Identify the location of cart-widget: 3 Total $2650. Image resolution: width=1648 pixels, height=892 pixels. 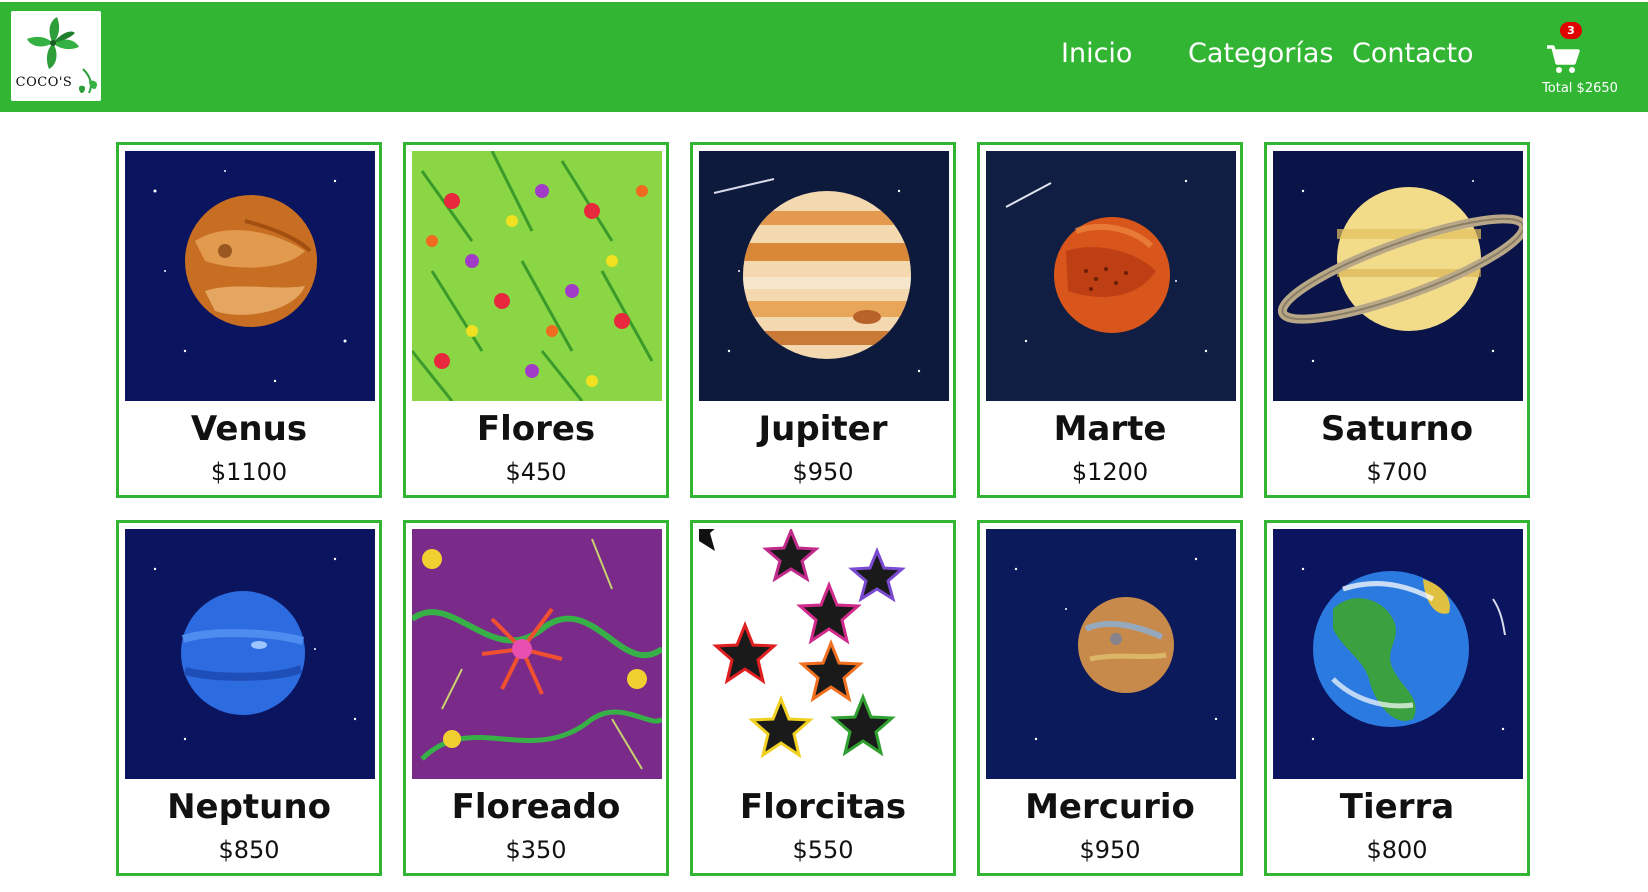
(1580, 62).